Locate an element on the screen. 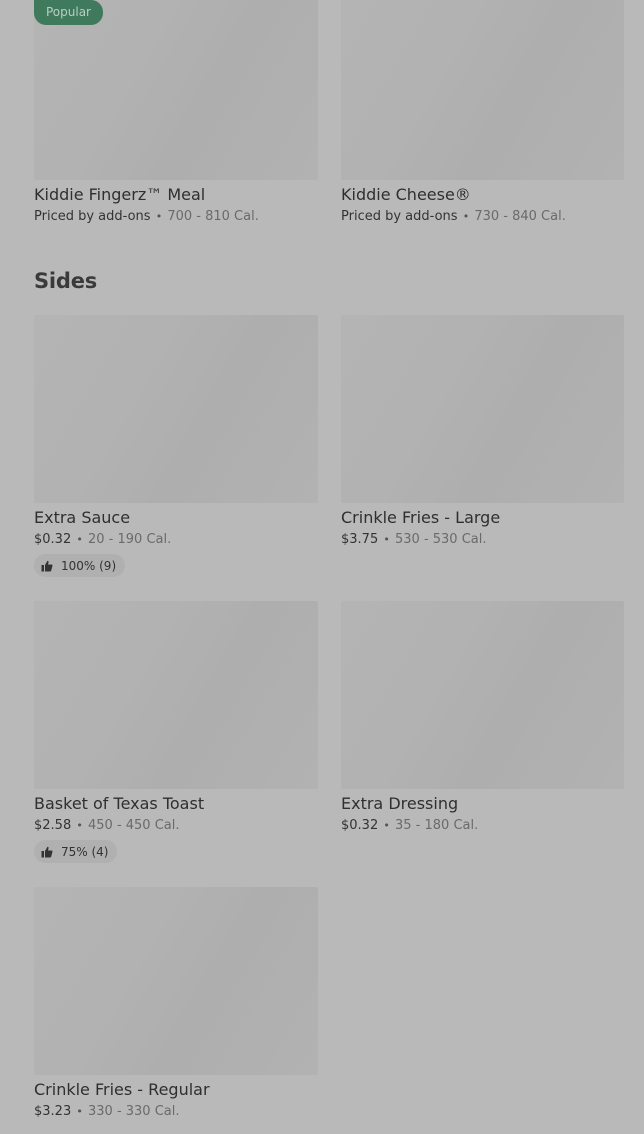 This screenshot has height=1134, width=644. menu-item-card: Extra Dressing $0.32 • 35 - 180 Cal. is located at coordinates (482, 717).